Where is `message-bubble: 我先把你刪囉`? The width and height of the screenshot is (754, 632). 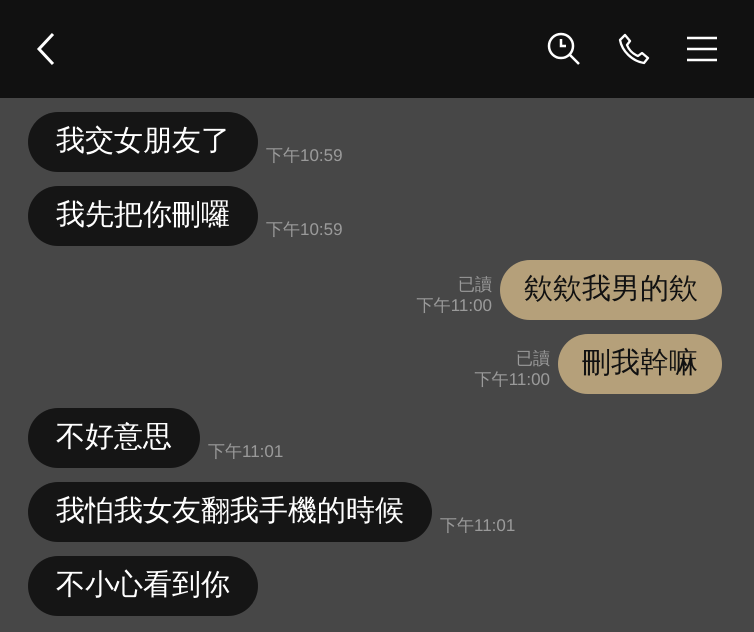
message-bubble: 我先把你刪囉 is located at coordinates (143, 216).